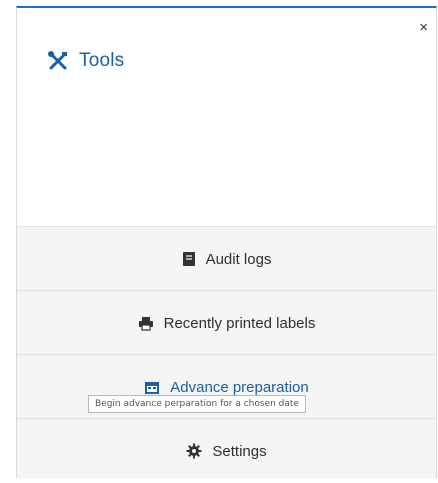 The height and width of the screenshot is (483, 438). I want to click on panel-title: Tools, so click(102, 60).